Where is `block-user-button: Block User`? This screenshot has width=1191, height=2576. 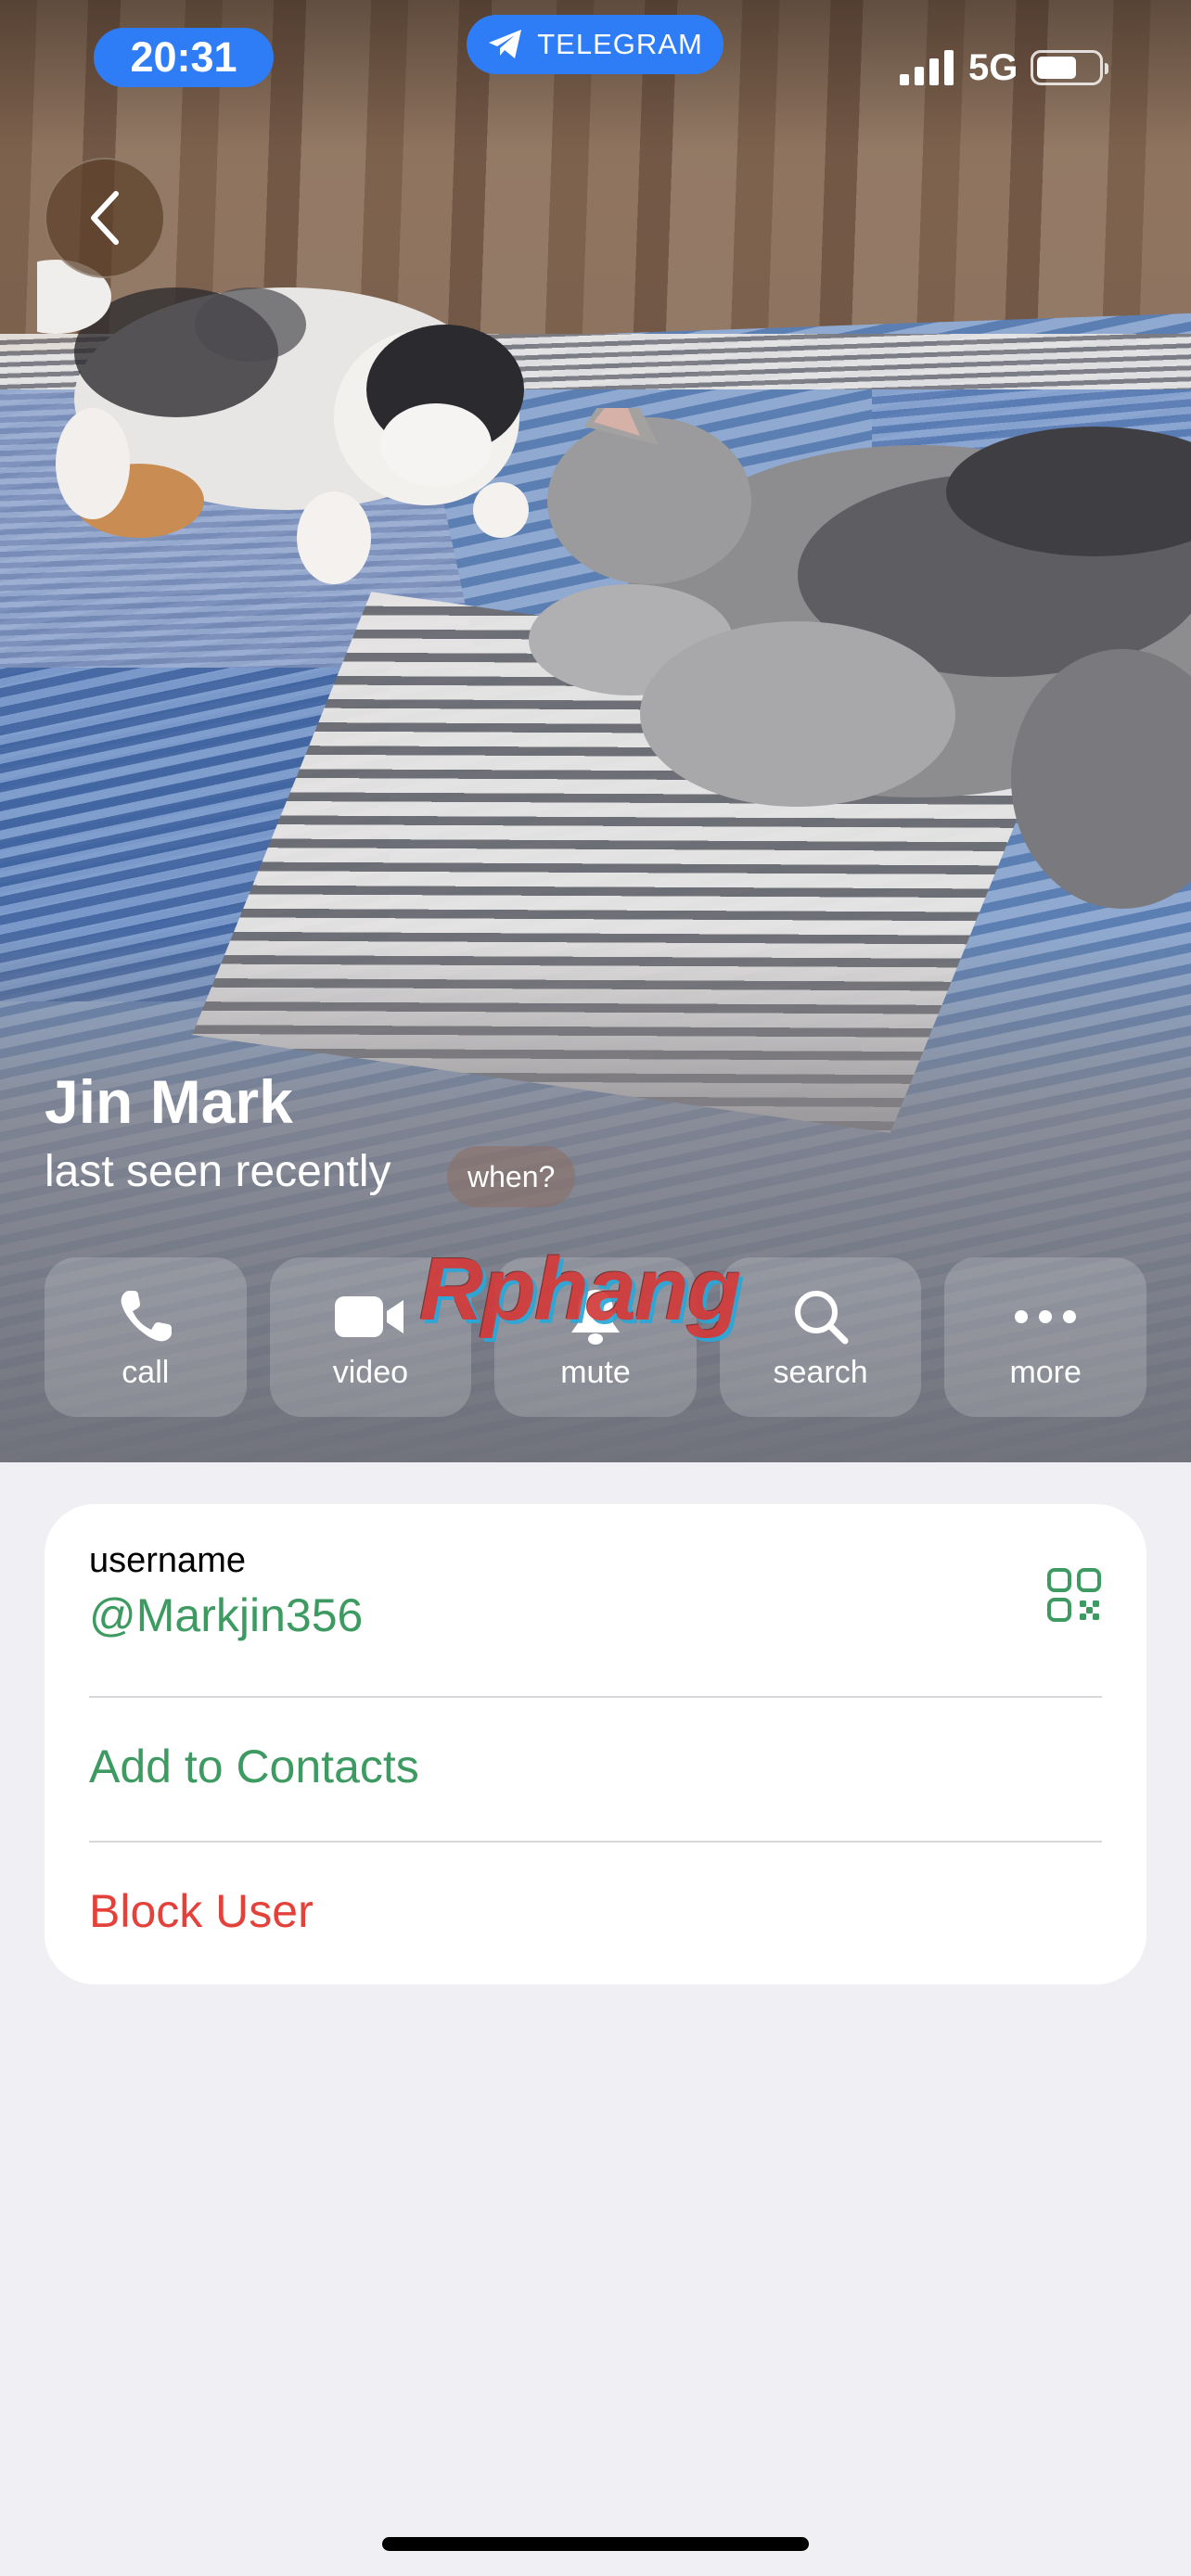 block-user-button: Block User is located at coordinates (201, 1911).